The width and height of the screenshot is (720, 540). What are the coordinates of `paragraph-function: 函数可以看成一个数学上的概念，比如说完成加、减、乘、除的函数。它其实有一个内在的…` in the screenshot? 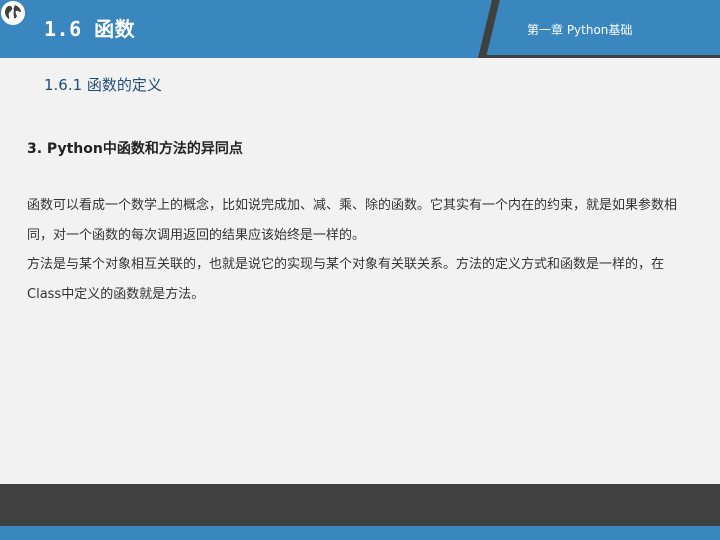 It's located at (352, 220).